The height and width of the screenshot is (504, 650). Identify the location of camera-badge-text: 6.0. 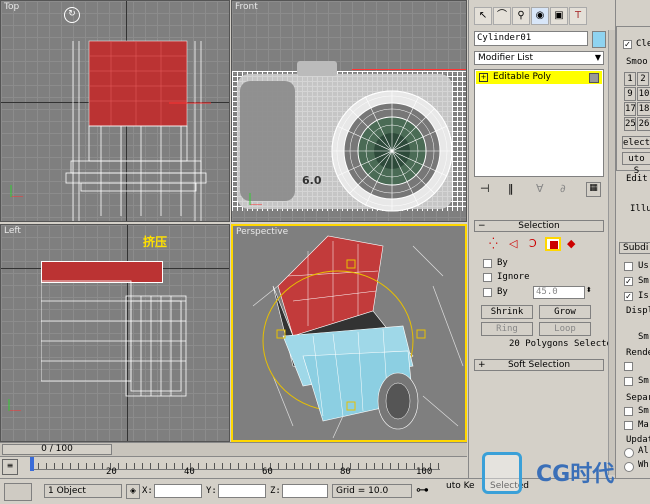
(312, 180).